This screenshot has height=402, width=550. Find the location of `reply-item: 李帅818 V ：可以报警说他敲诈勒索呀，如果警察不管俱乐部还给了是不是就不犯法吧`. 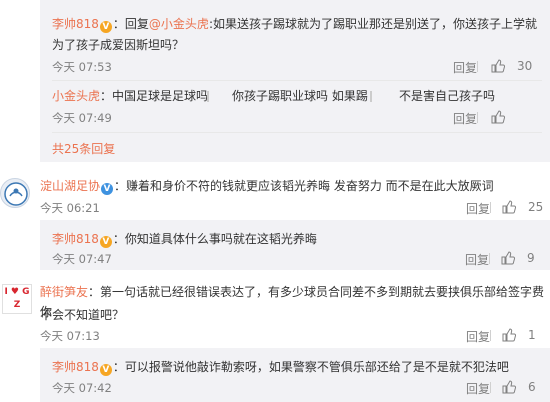

reply-item: 李帅818 V ：可以报警说他敲诈勒索呀，如果警察不管俱乐部还给了是不是就不犯法吧 is located at coordinates (297, 367).